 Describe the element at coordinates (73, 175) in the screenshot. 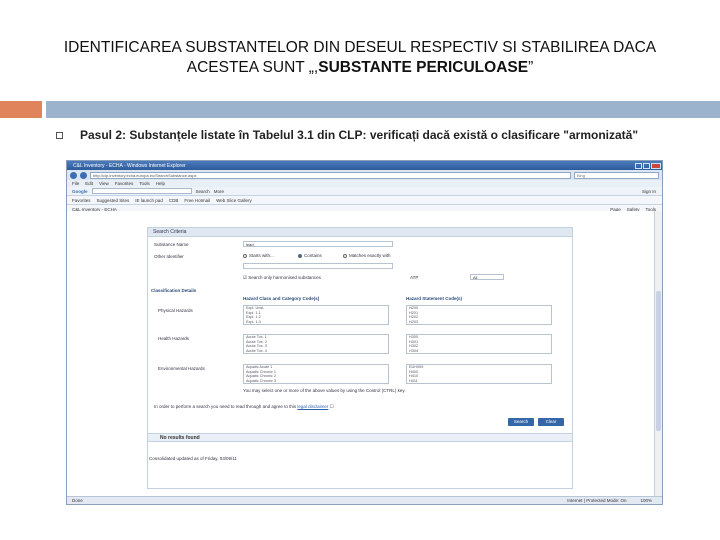

I see `back-icon` at that location.